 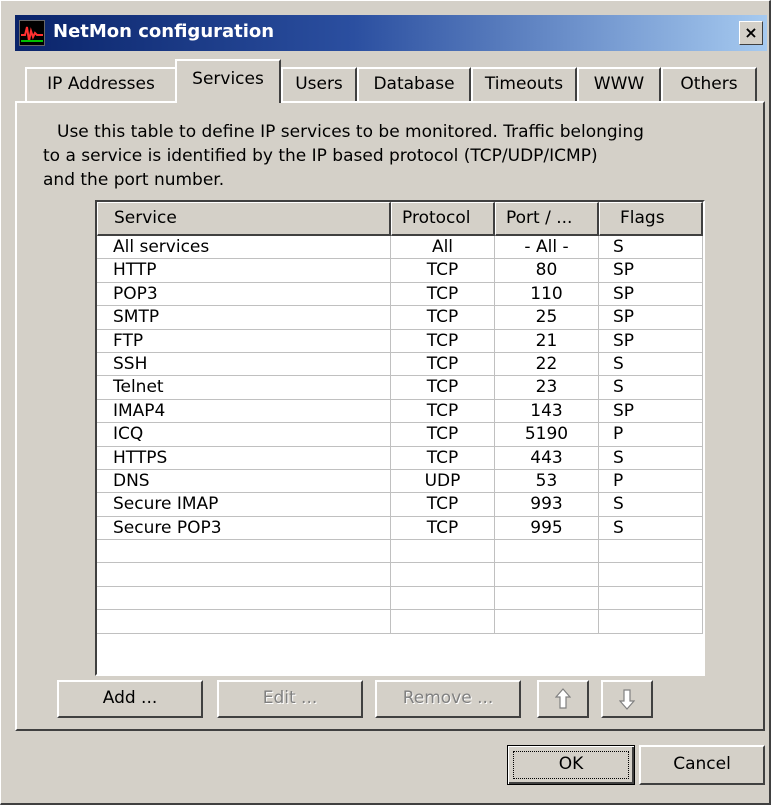 I want to click on tab-timeouts: Timeouts, so click(x=524, y=84).